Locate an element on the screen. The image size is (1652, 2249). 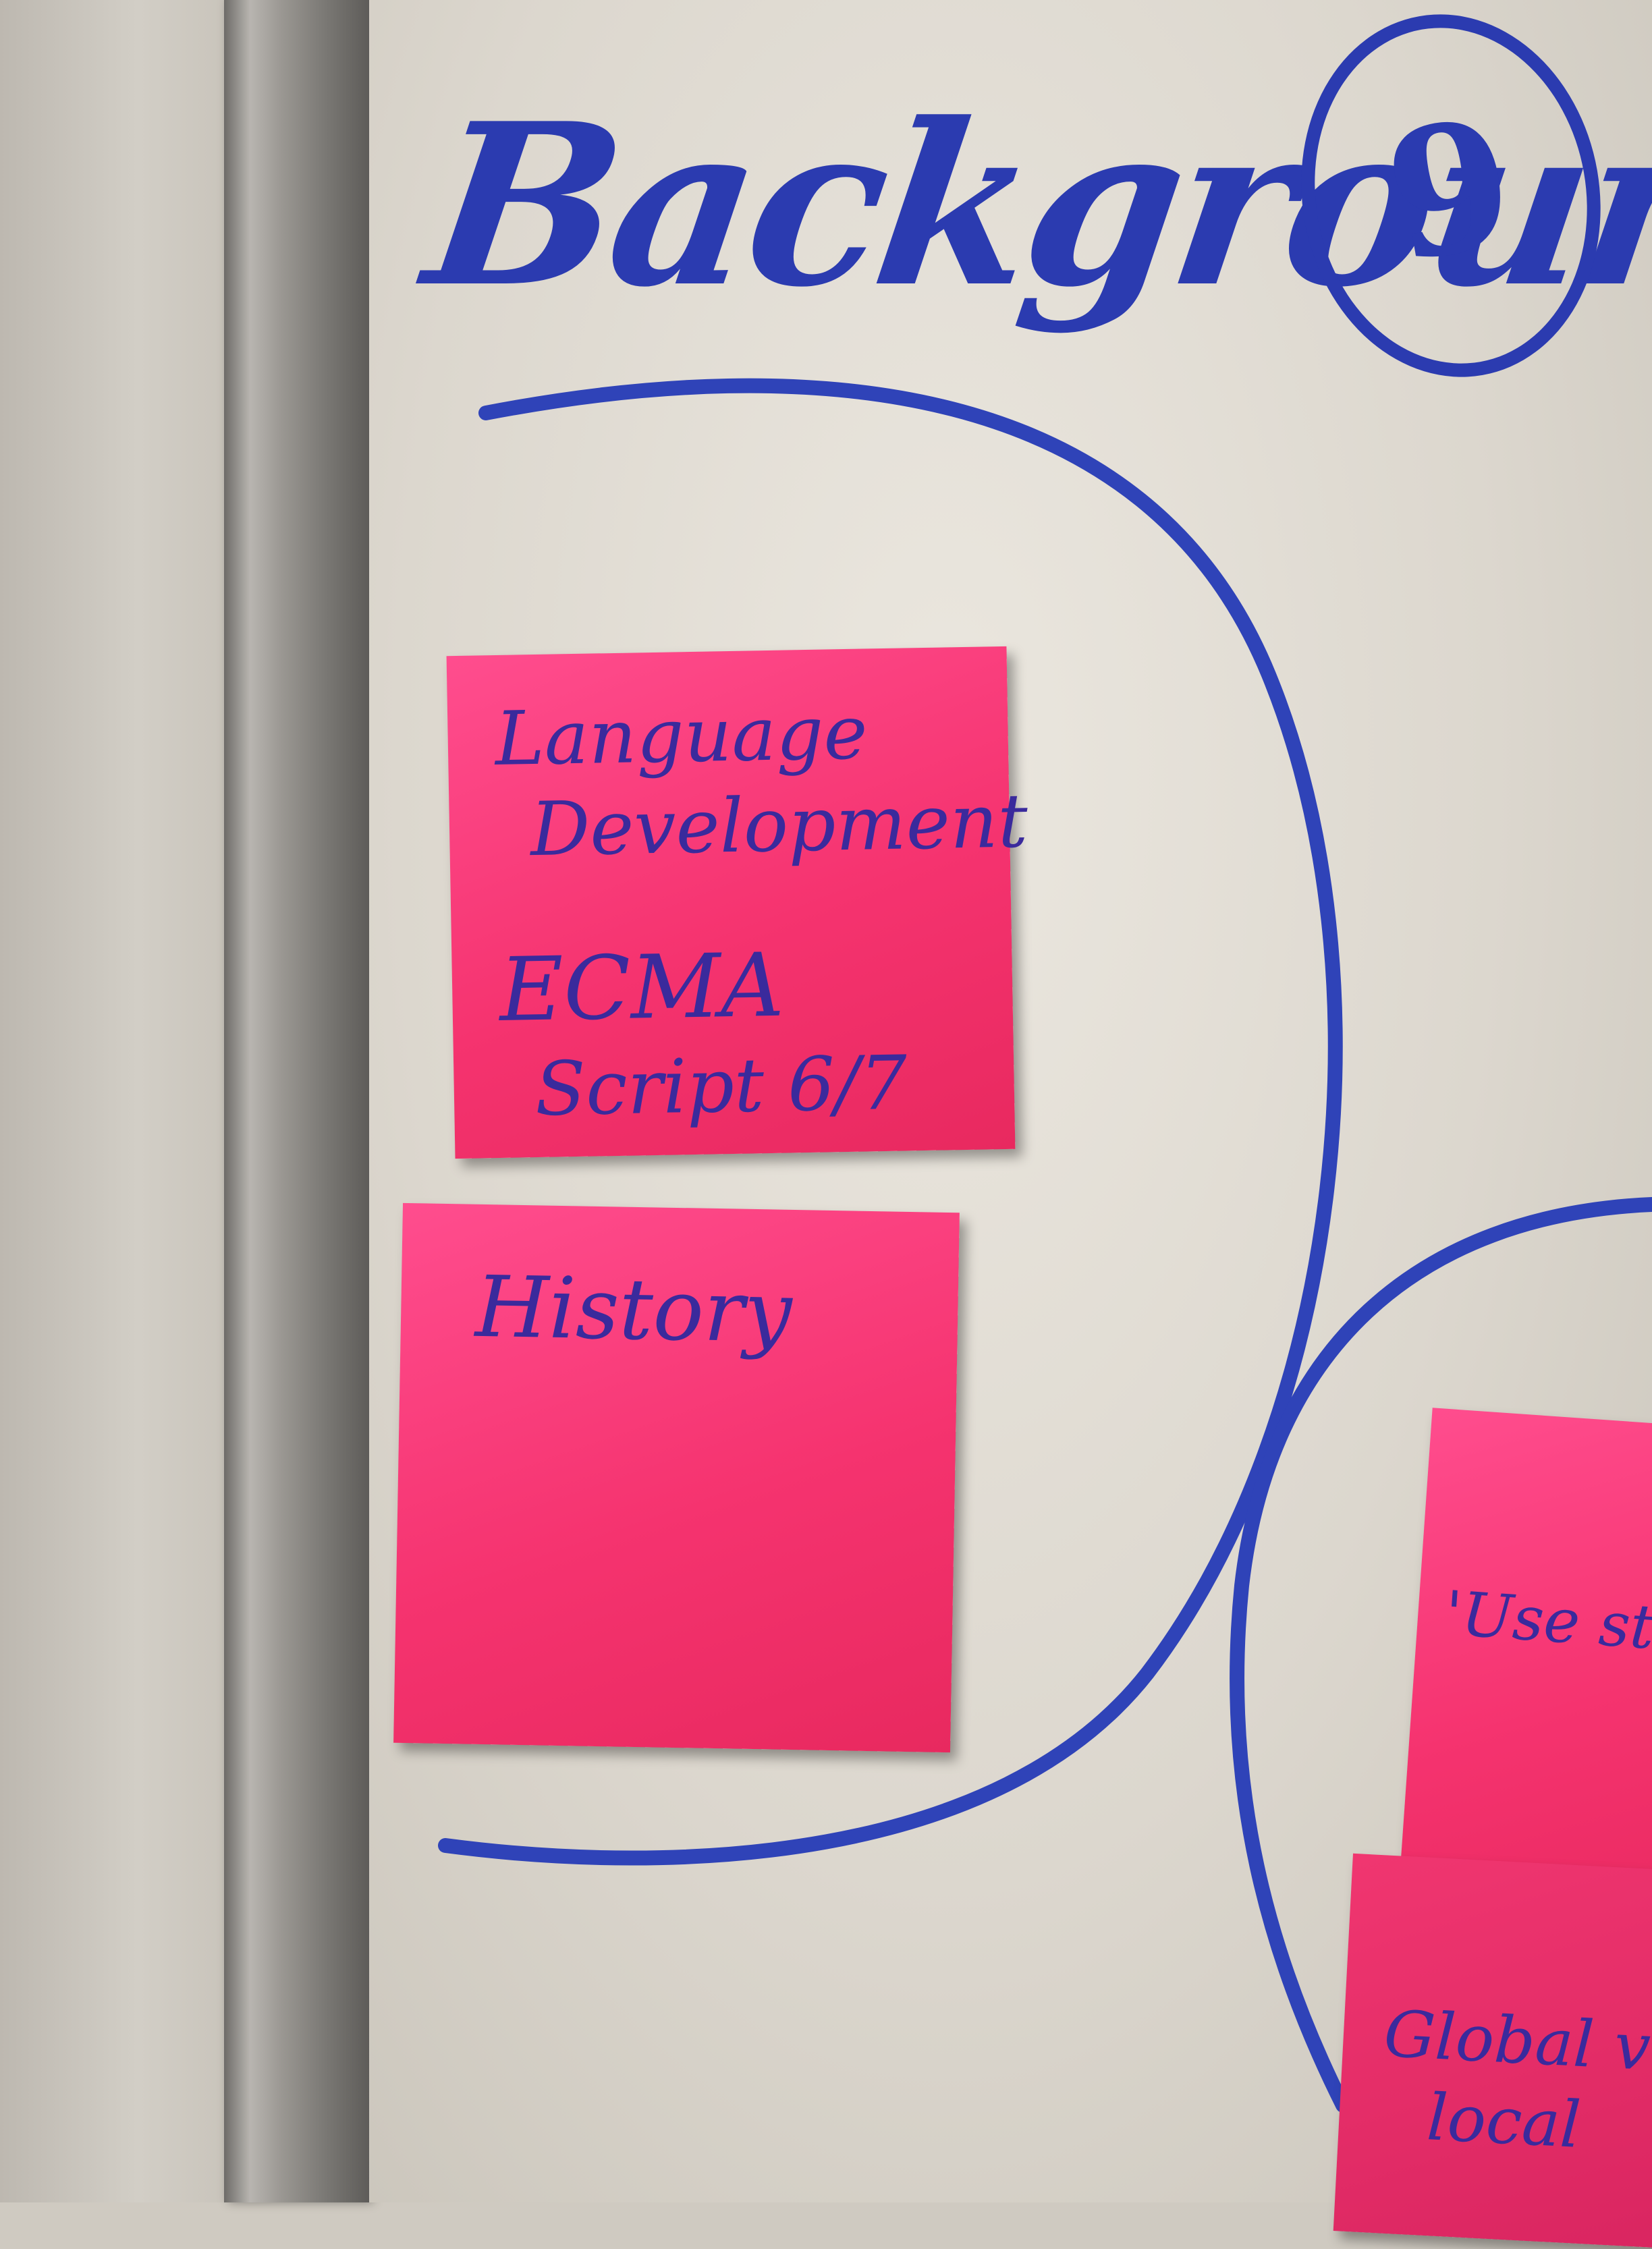
note-line-global: Global v is located at coordinates (1517, 2041).